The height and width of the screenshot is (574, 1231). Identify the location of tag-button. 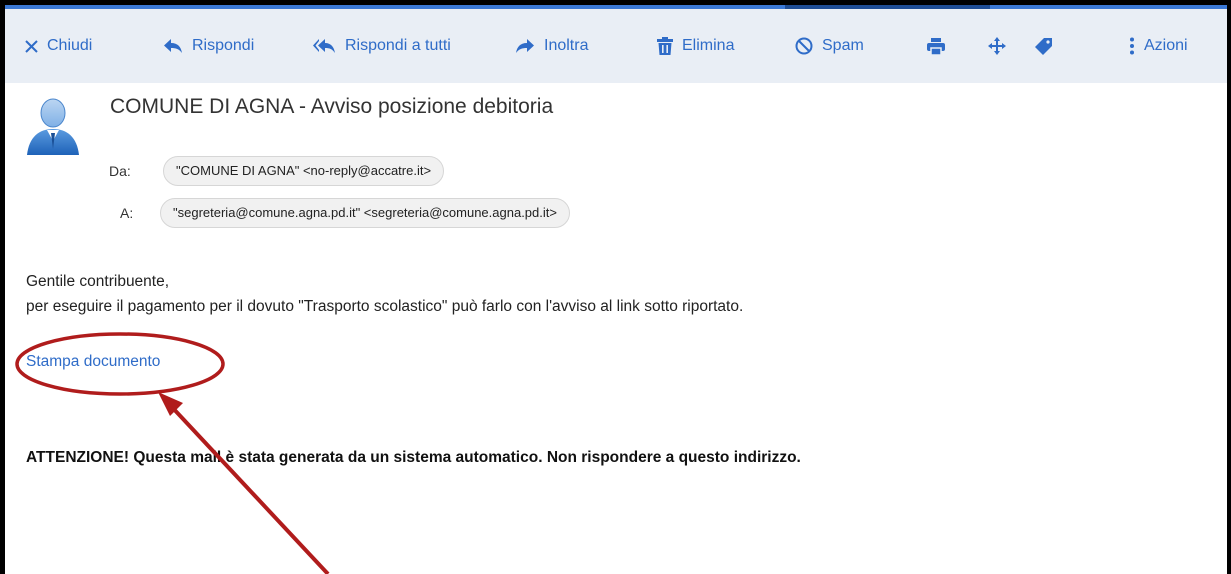
(1048, 46).